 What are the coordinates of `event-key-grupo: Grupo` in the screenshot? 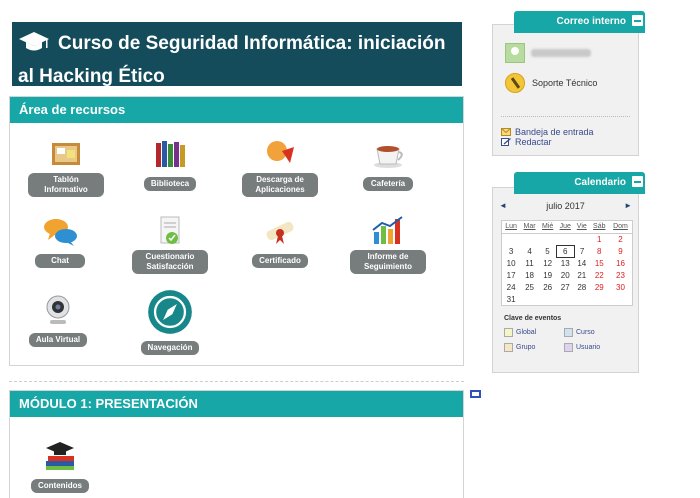 It's located at (519, 347).